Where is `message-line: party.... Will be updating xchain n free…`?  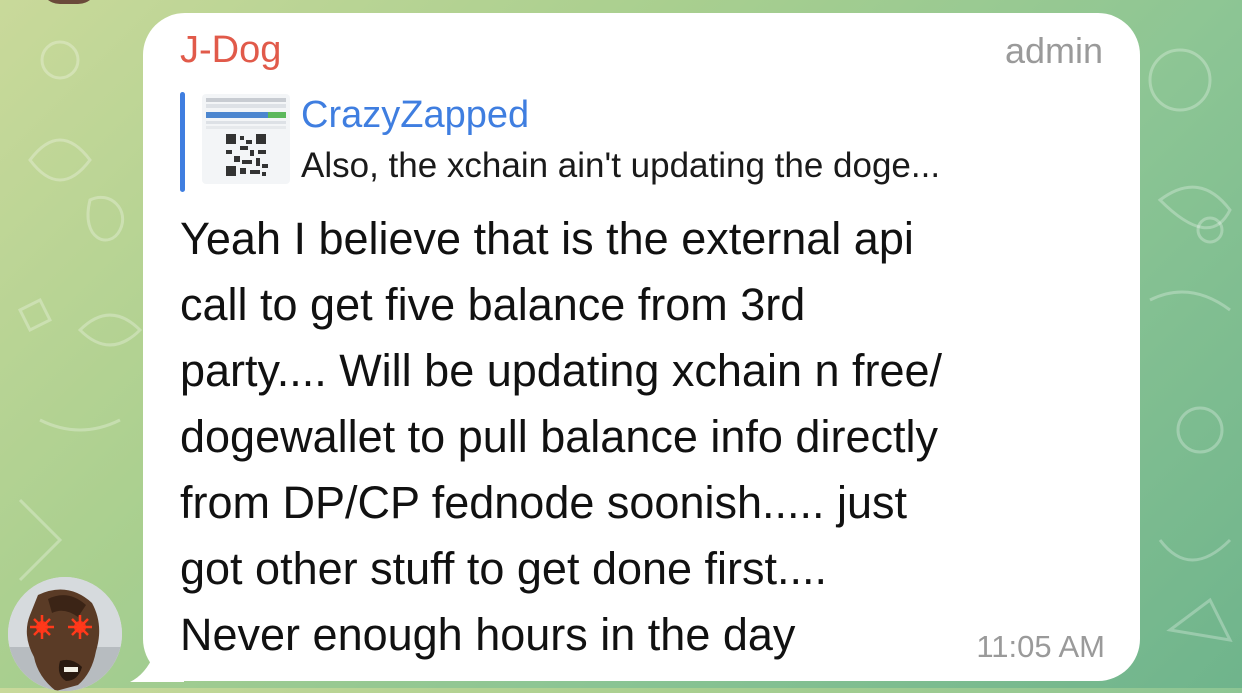 message-line: party.... Will be updating xchain n free… is located at coordinates (561, 370).